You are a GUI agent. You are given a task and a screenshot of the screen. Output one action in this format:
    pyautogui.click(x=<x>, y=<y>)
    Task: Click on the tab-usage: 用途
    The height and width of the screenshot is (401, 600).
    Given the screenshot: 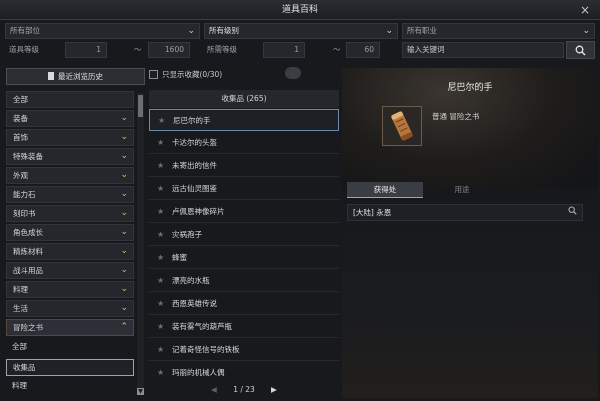 What is the action you would take?
    pyautogui.click(x=462, y=190)
    